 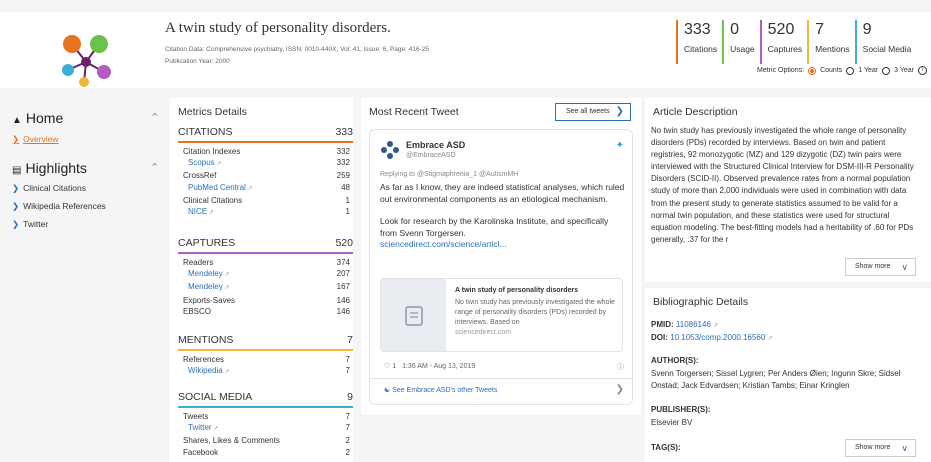 What do you see at coordinates (265, 274) in the screenshot?
I see `metric-row: Mendeley ↗ 207` at bounding box center [265, 274].